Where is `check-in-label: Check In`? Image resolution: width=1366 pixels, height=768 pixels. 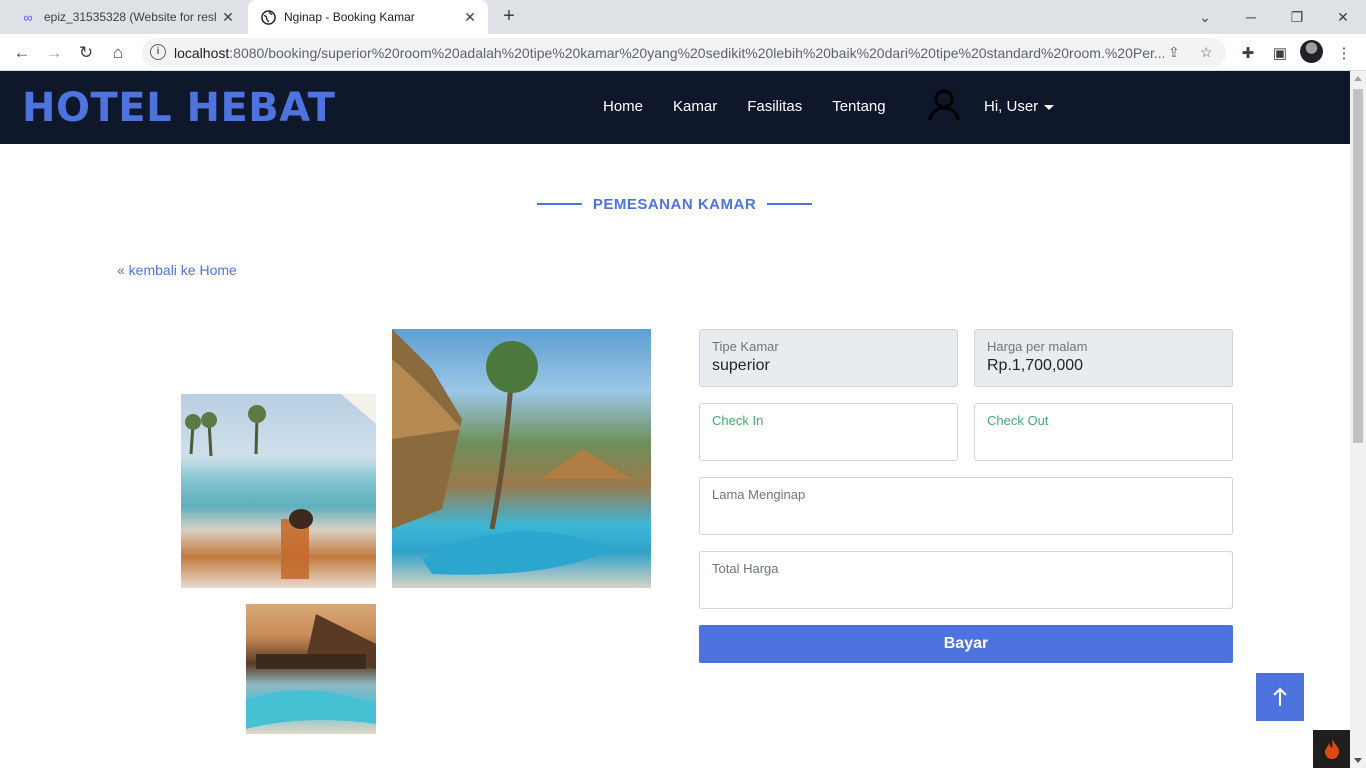 check-in-label: Check In is located at coordinates (738, 420).